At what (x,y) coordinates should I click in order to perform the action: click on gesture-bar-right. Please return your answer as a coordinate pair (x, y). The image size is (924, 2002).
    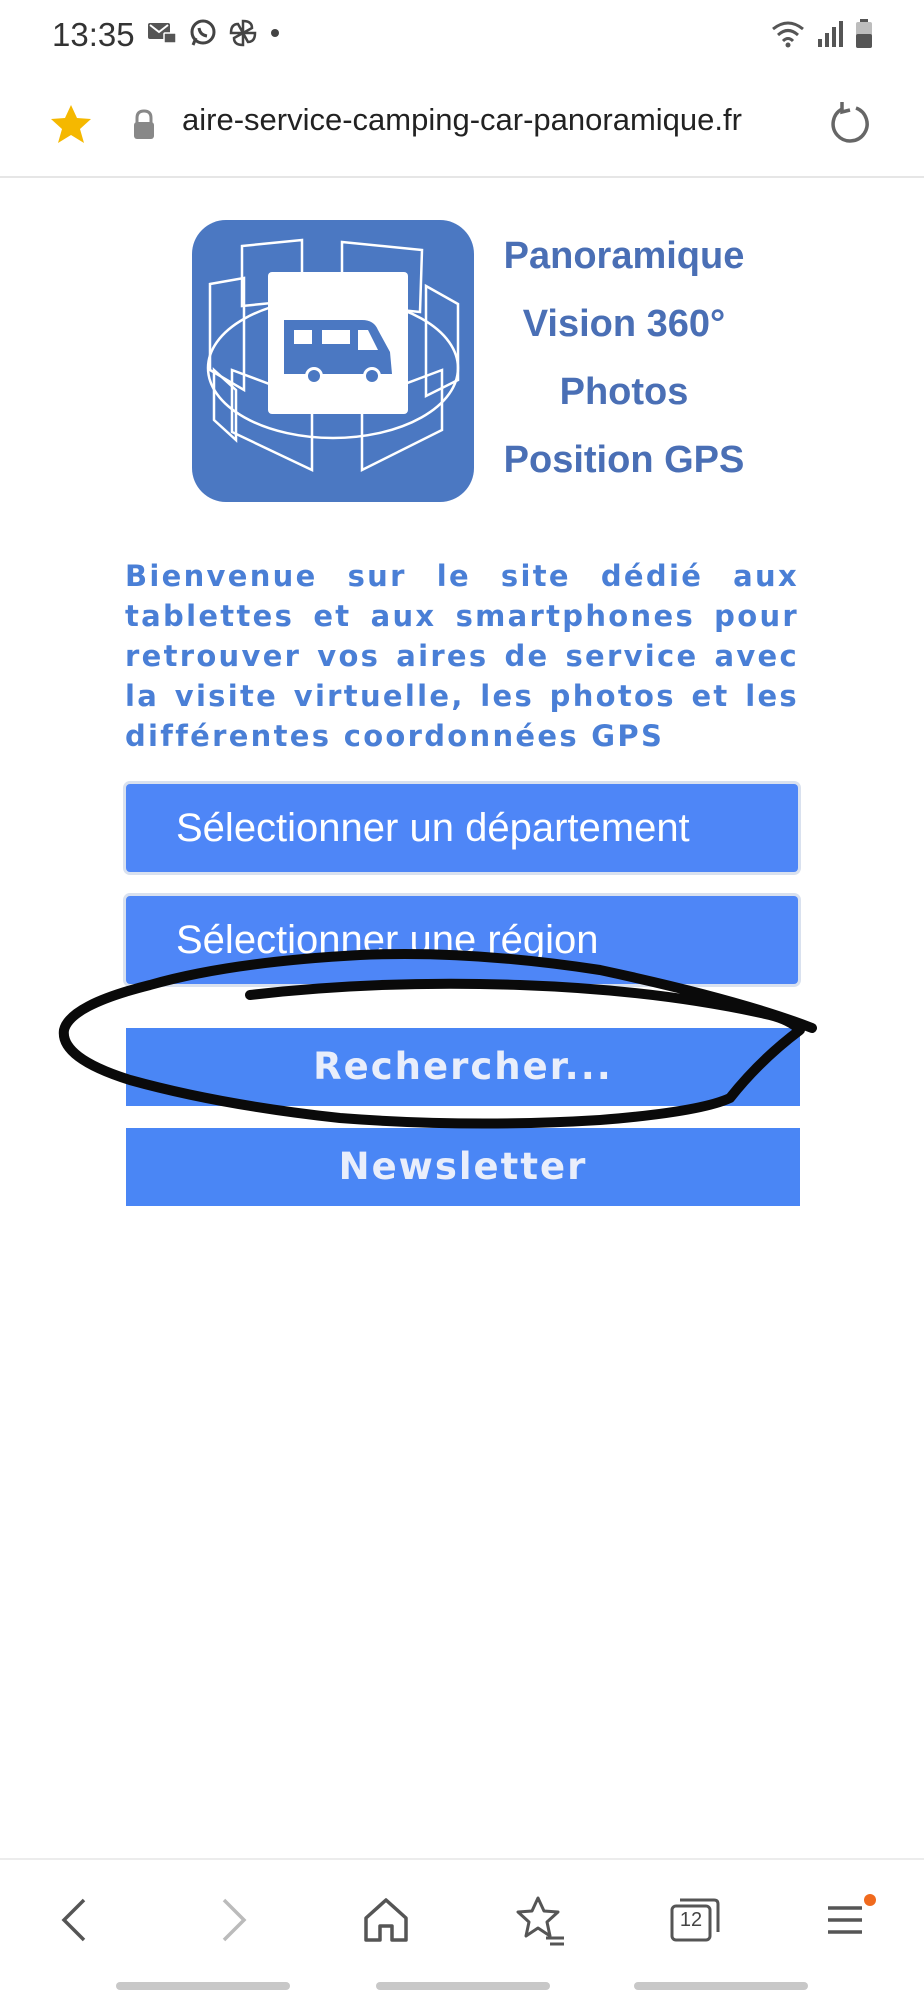
    Looking at the image, I should click on (721, 1986).